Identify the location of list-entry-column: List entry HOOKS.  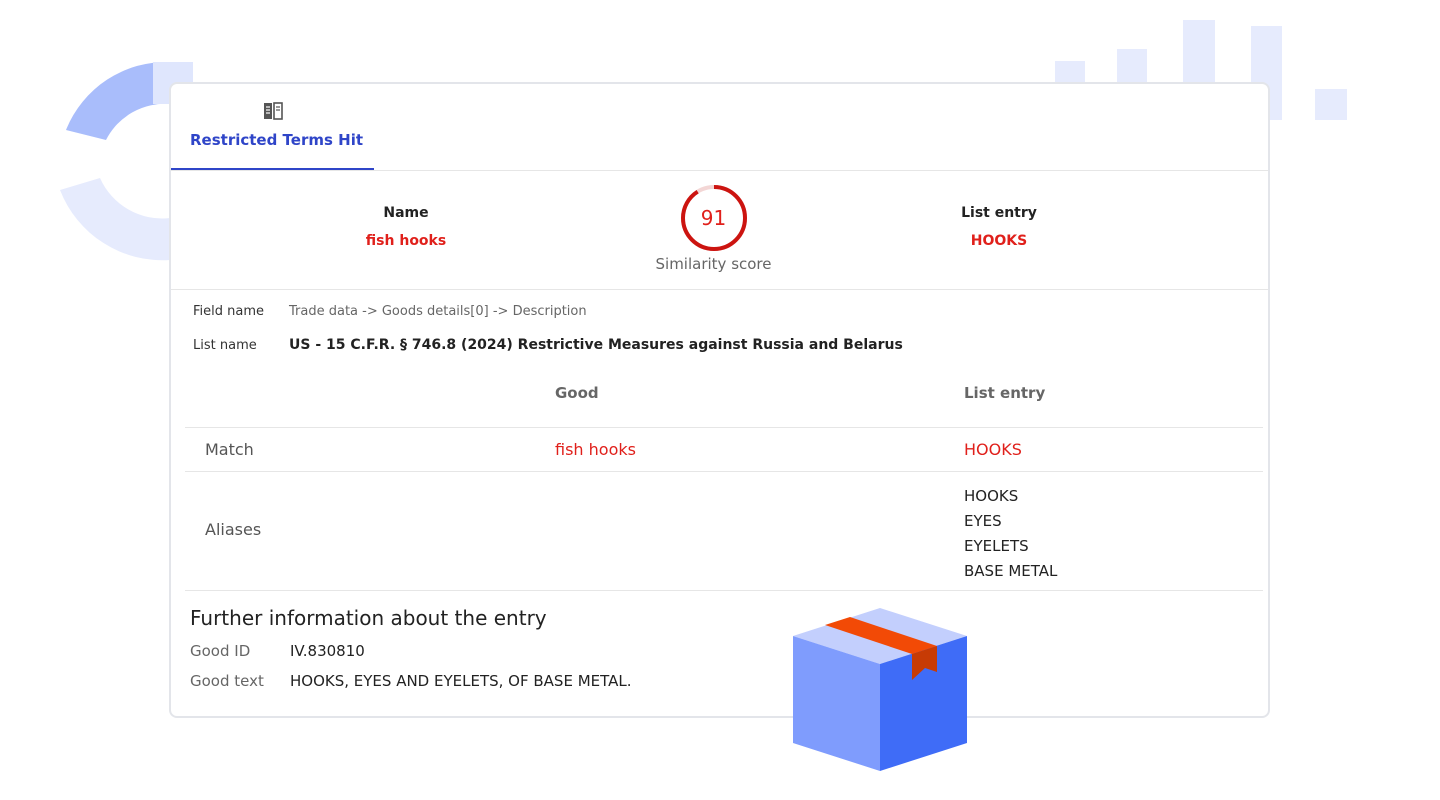
(999, 227).